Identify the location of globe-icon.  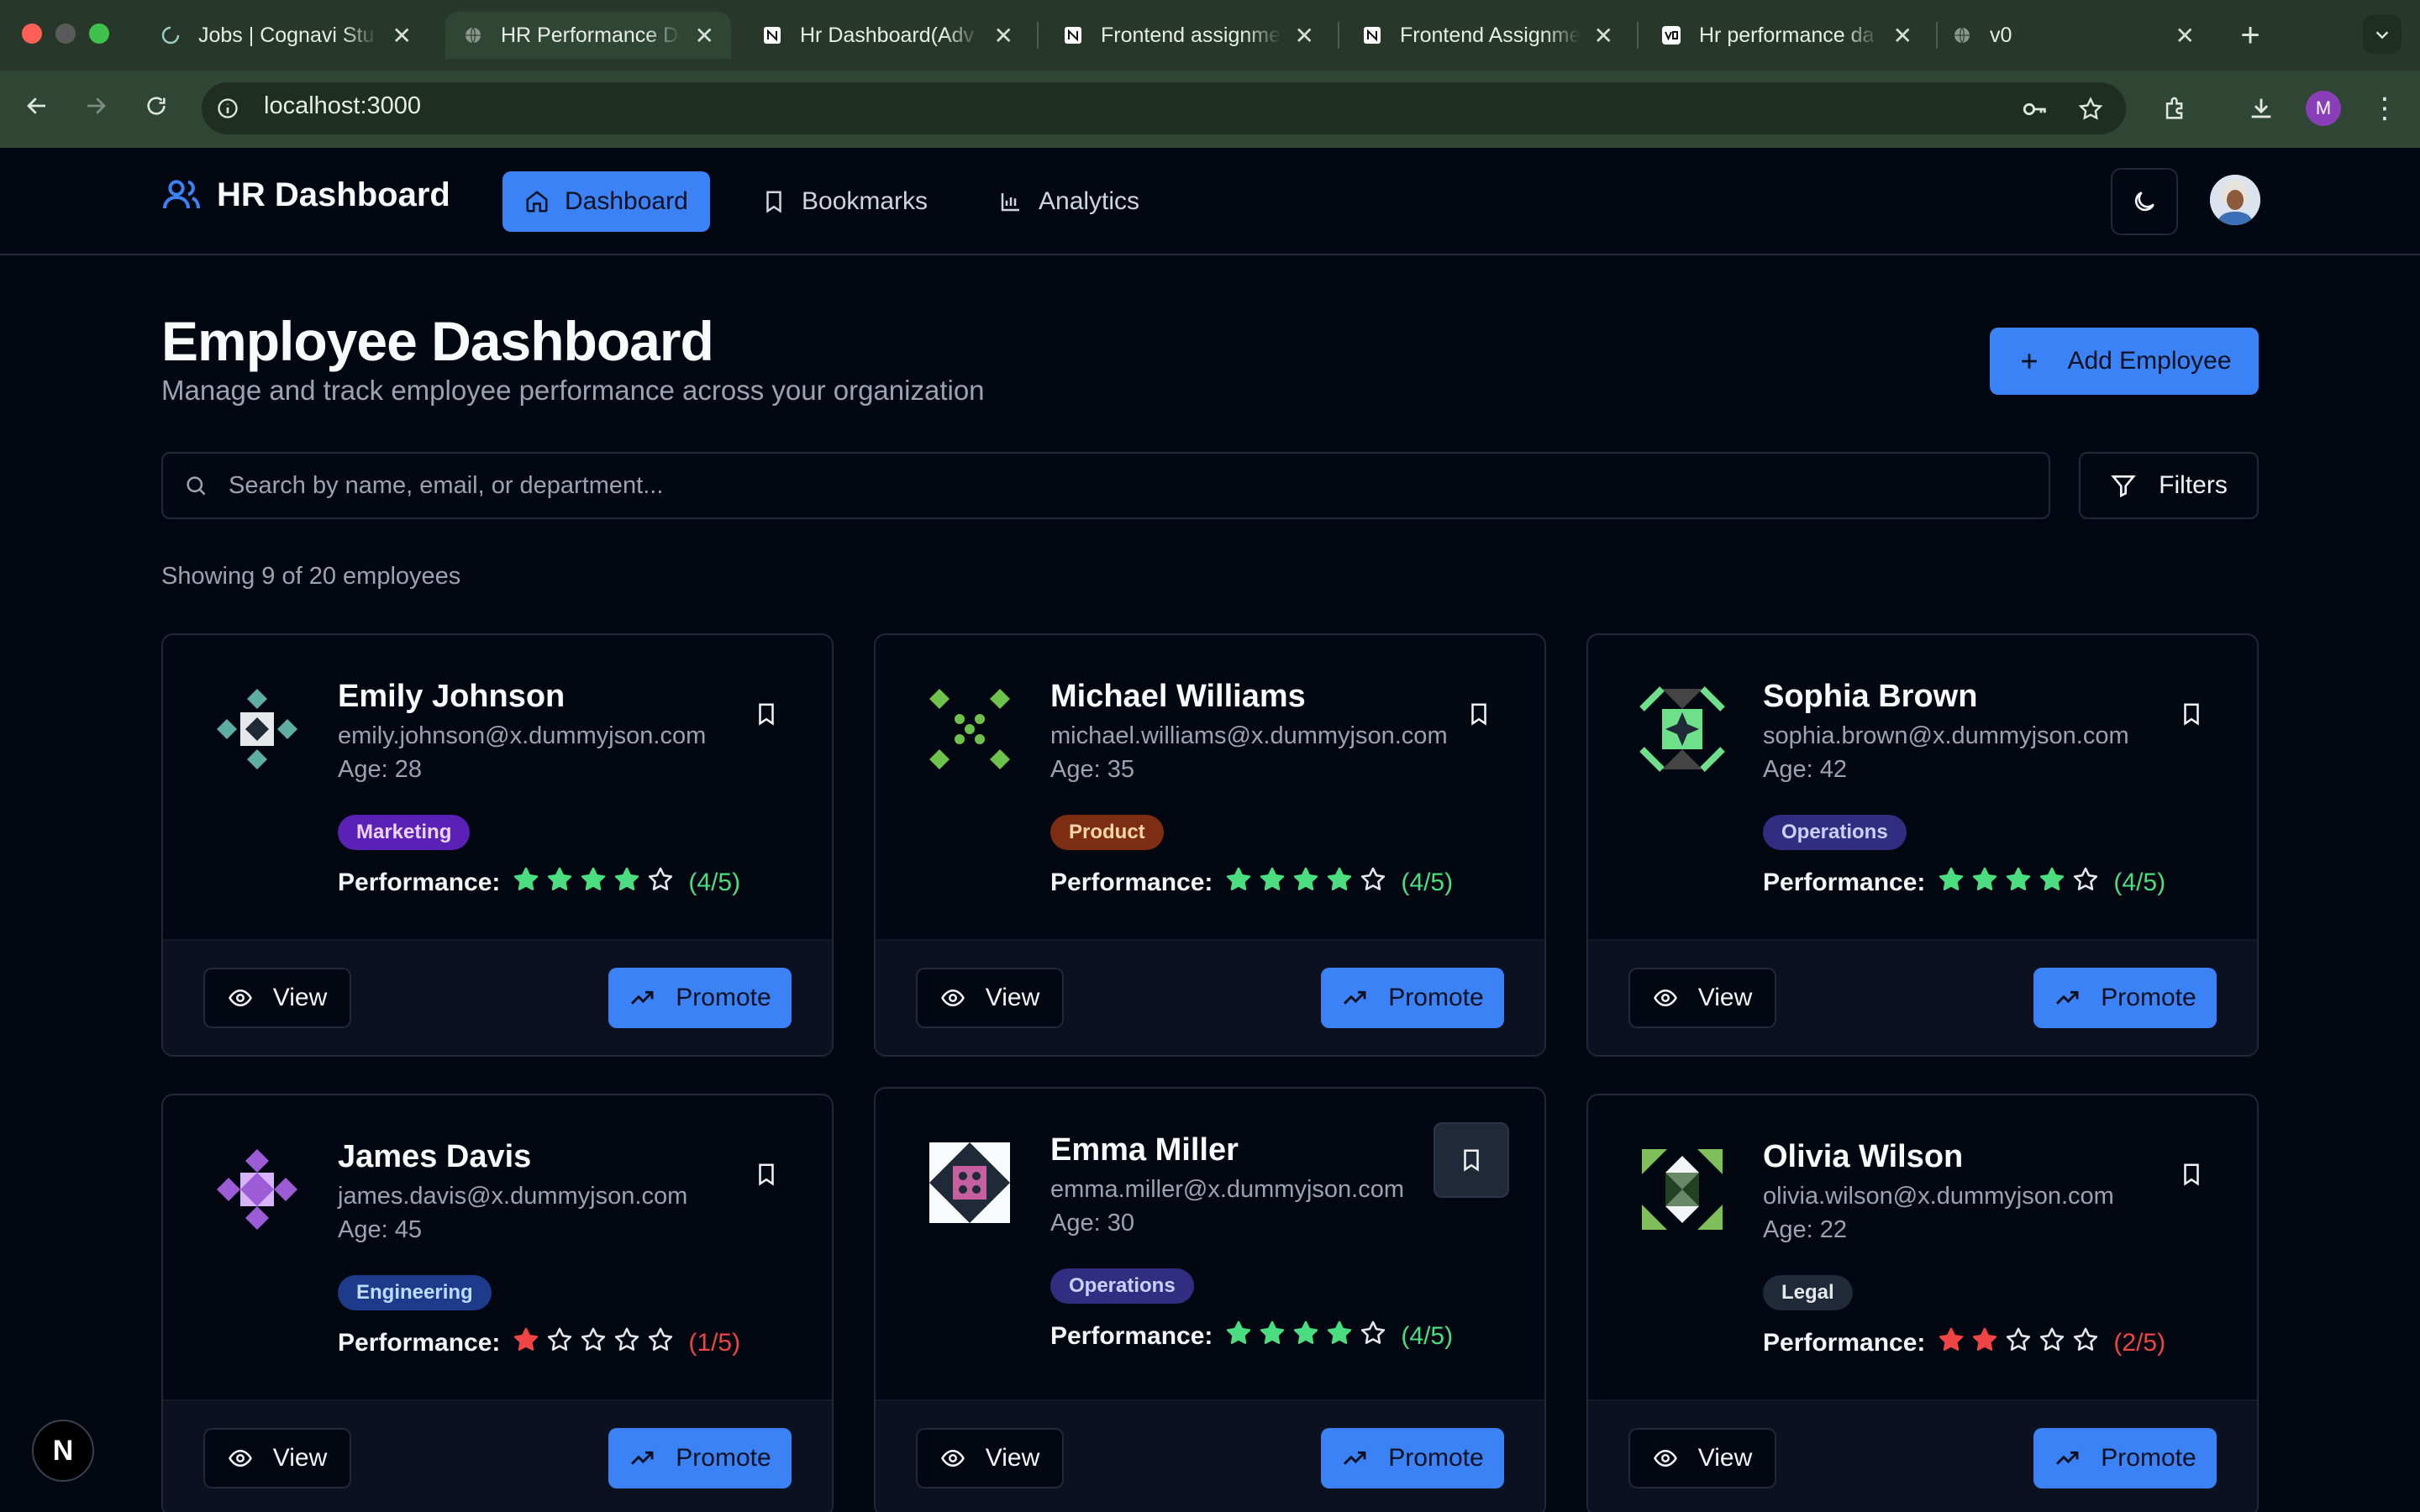
(1962, 35).